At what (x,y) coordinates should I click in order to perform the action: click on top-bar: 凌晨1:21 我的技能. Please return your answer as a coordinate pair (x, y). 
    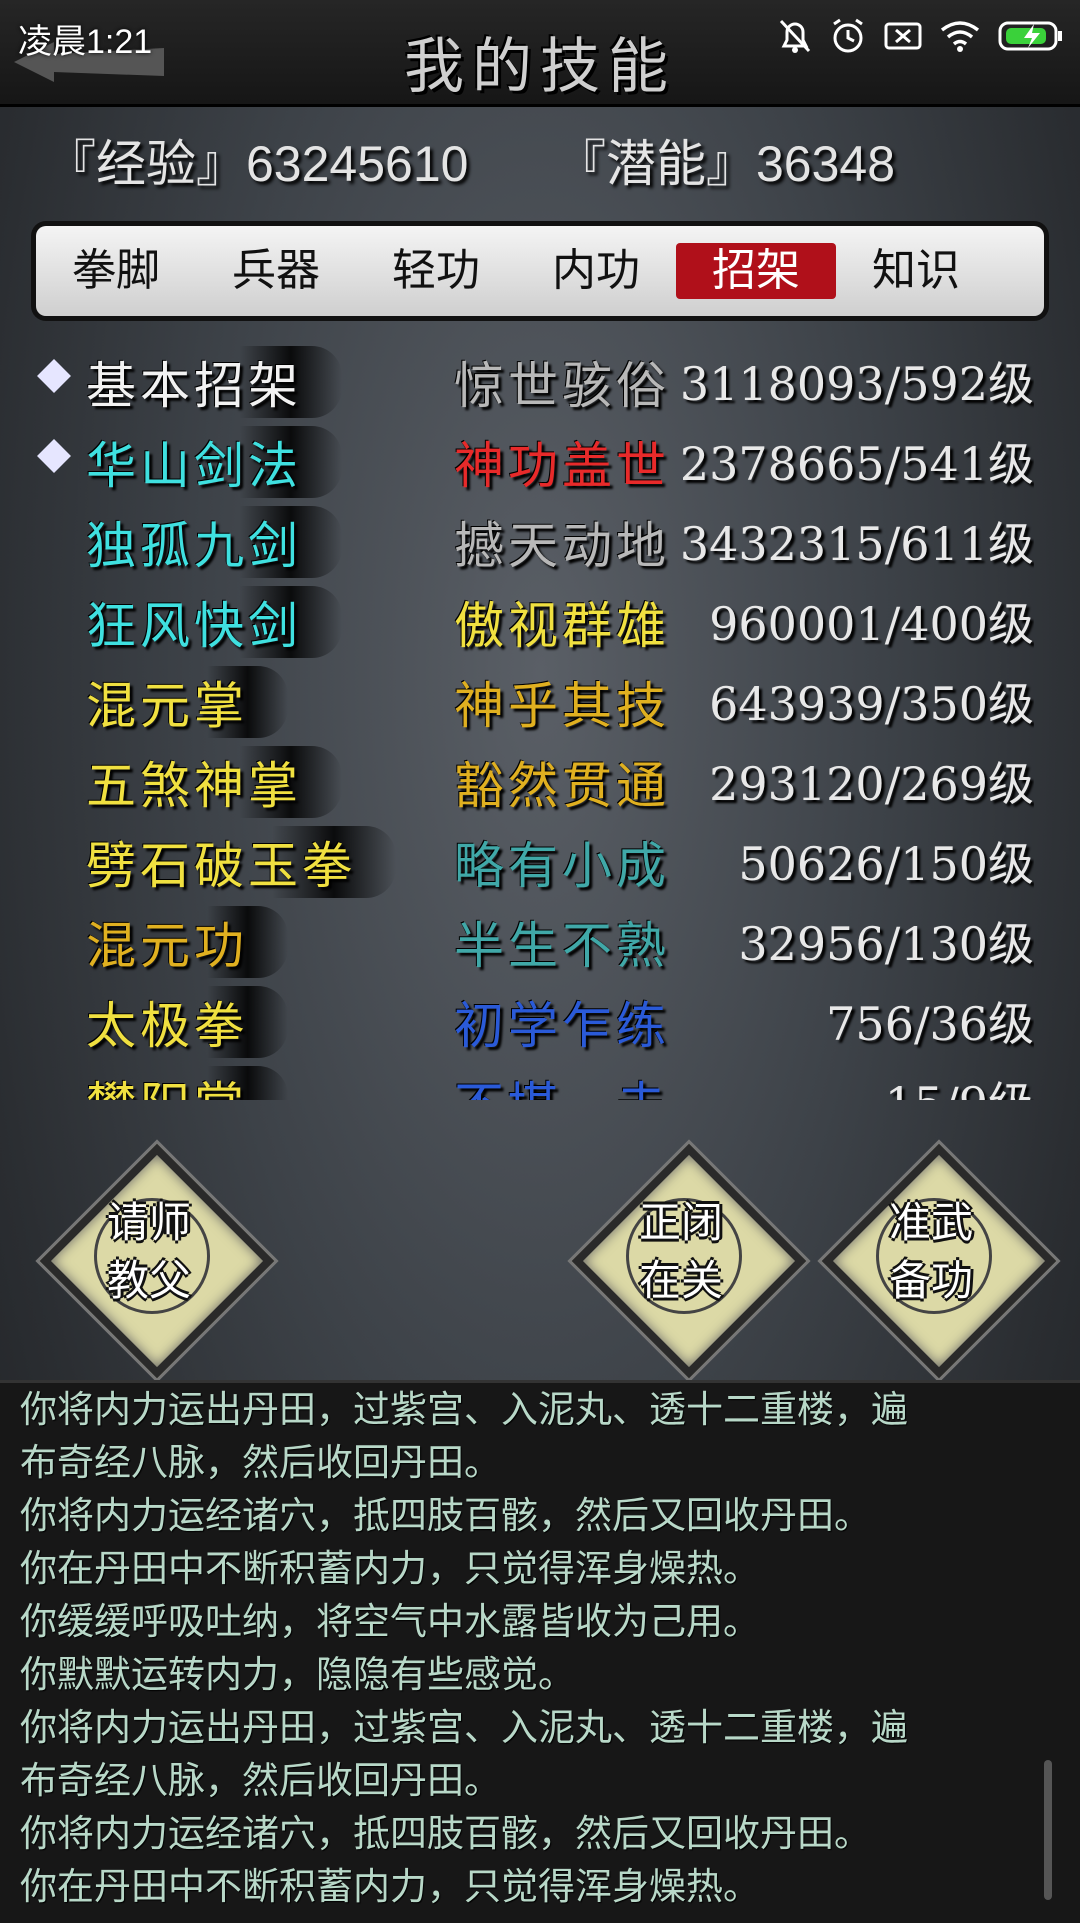
    Looking at the image, I should click on (540, 53).